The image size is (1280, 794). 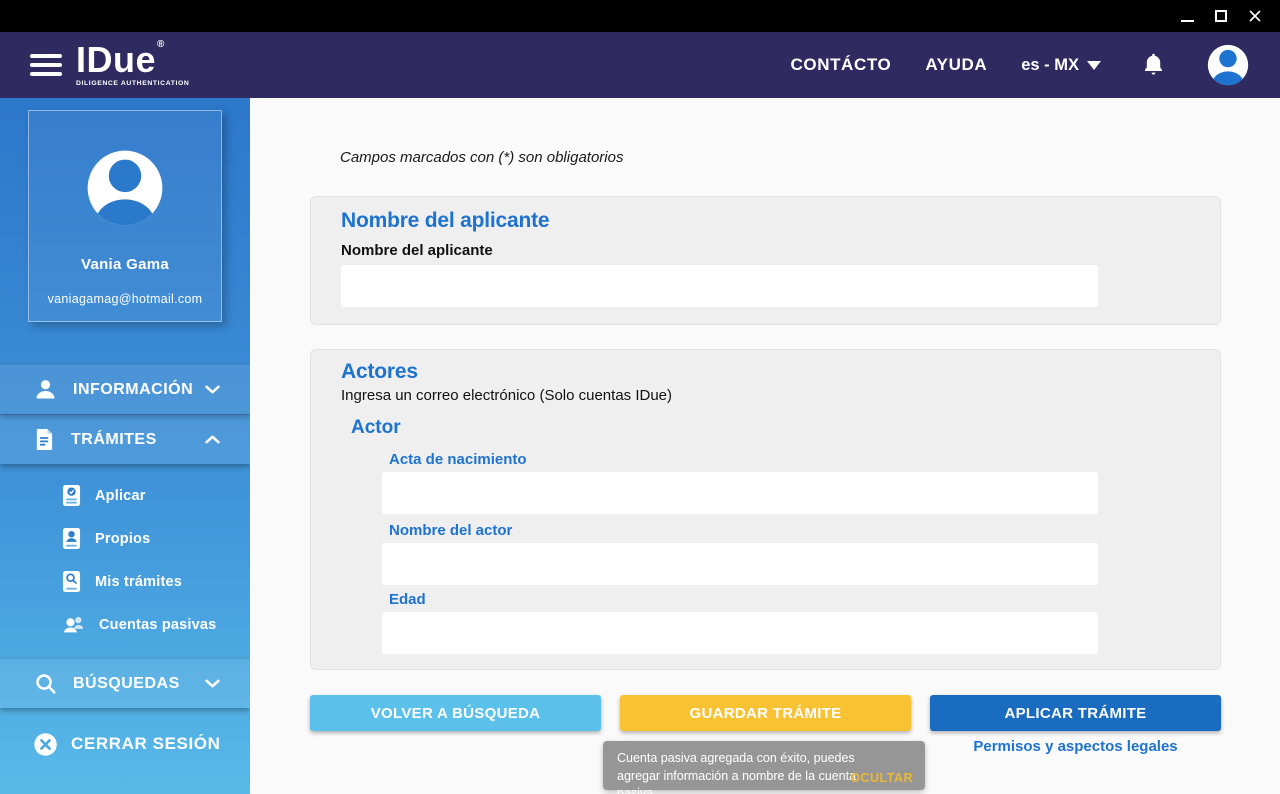 What do you see at coordinates (71, 581) in the screenshot?
I see `search-card-icon` at bounding box center [71, 581].